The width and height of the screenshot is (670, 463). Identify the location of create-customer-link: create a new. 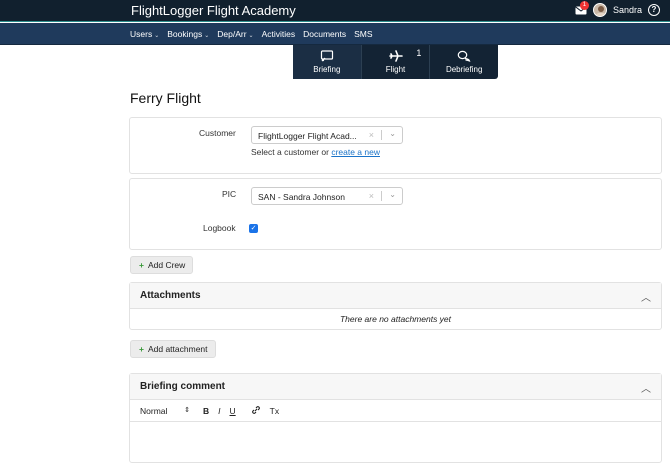
(355, 152).